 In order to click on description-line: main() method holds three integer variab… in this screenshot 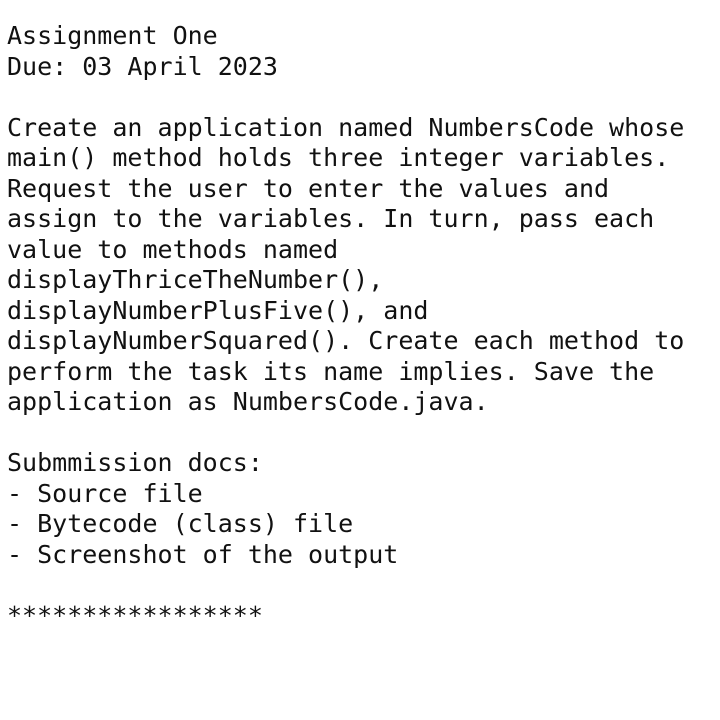, I will do `click(338, 157)`.